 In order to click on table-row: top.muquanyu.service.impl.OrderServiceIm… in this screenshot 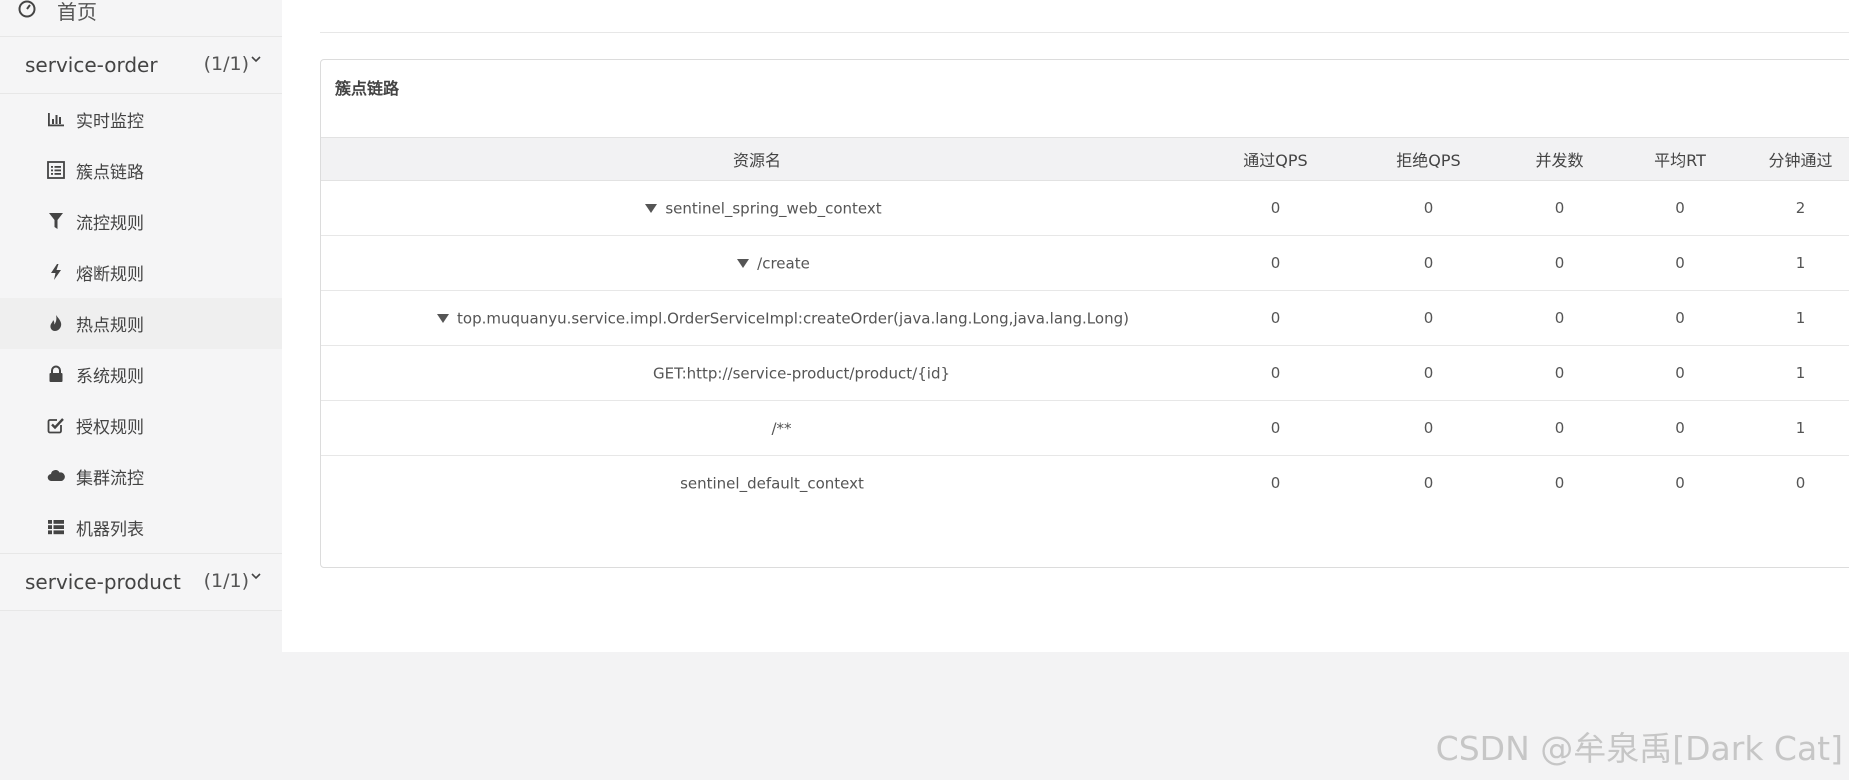, I will do `click(1085, 318)`.